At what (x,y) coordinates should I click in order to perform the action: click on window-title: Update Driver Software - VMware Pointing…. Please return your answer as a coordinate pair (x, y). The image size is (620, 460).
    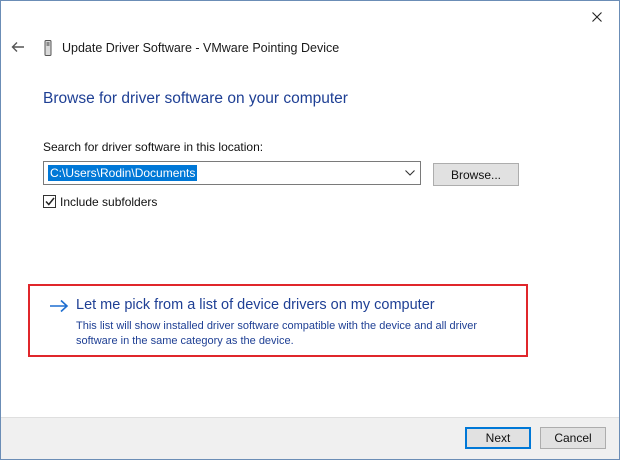
    Looking at the image, I should click on (201, 48).